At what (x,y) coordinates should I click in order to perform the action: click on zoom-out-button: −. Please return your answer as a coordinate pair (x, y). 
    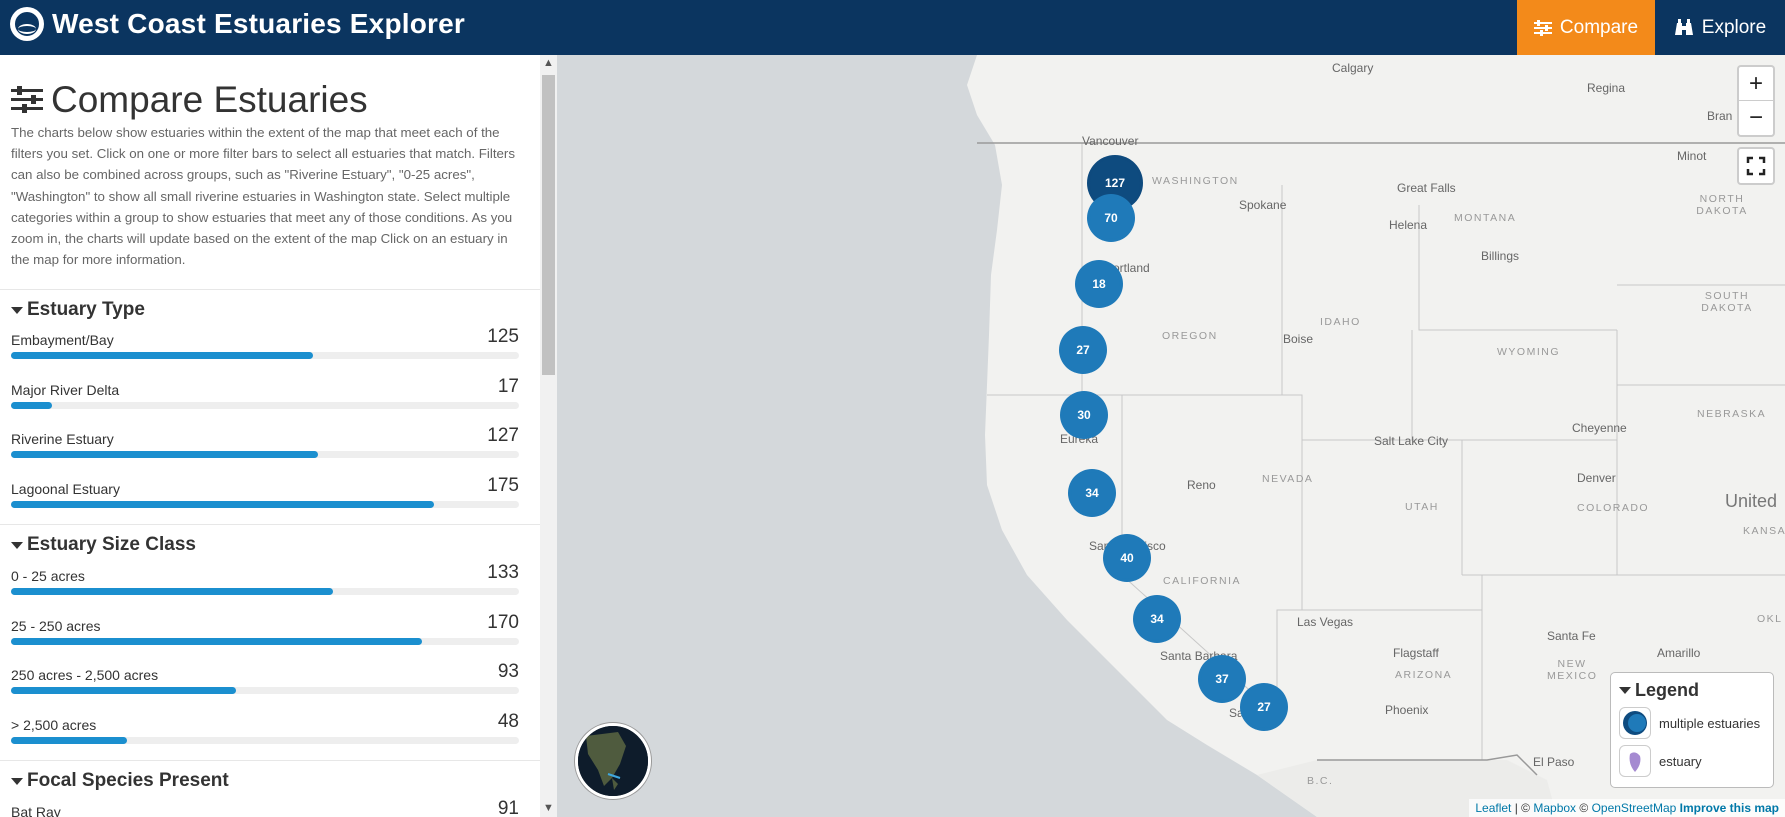
    Looking at the image, I should click on (1756, 117).